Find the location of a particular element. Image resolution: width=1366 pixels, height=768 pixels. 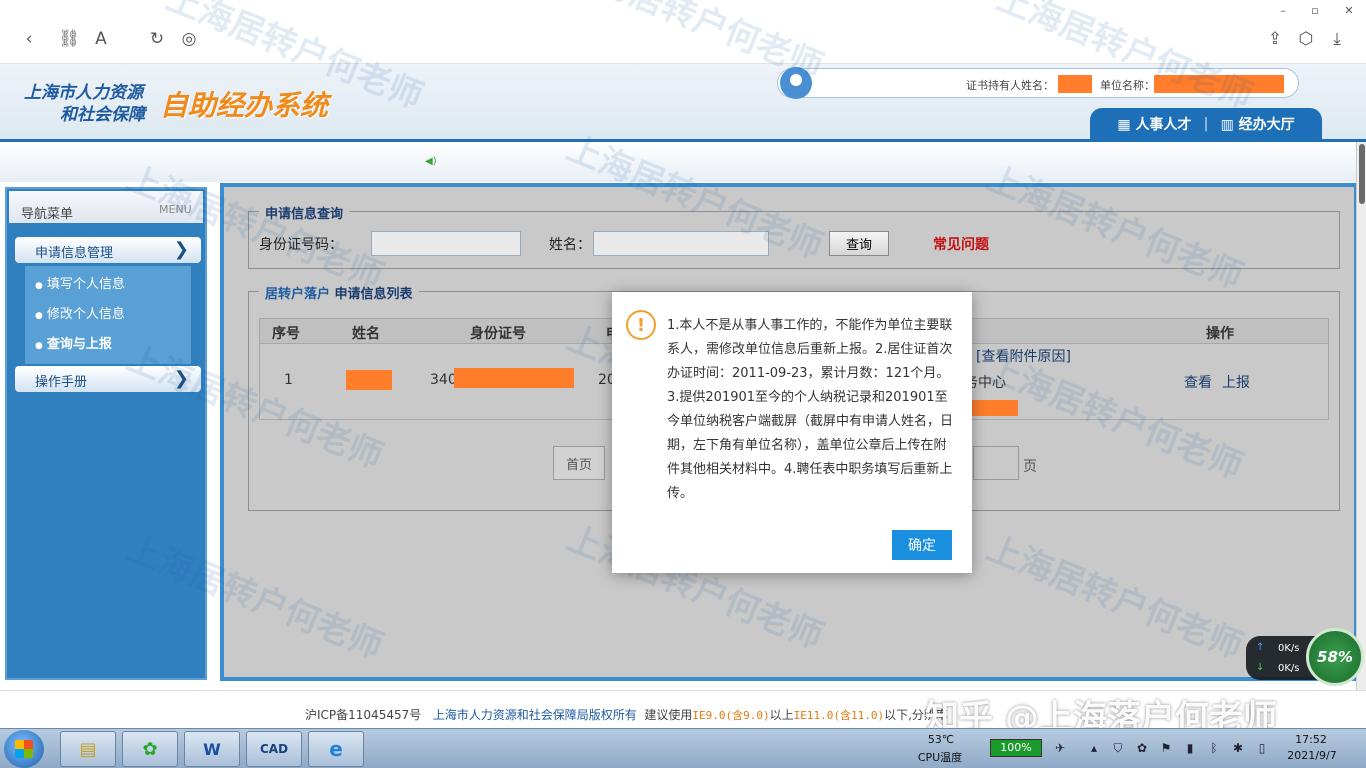

cad-icon: CAD is located at coordinates (274, 749).